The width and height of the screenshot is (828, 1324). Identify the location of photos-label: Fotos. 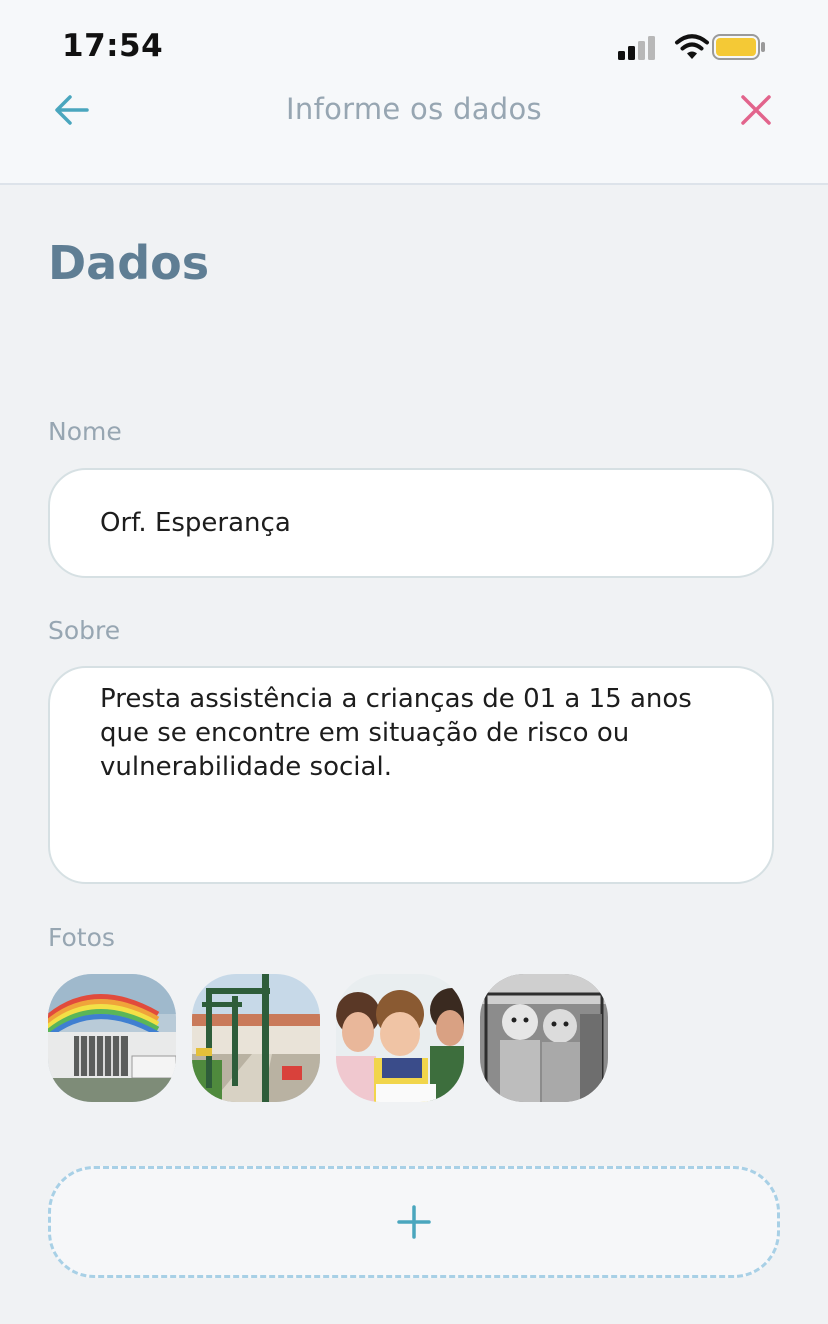
(81, 937).